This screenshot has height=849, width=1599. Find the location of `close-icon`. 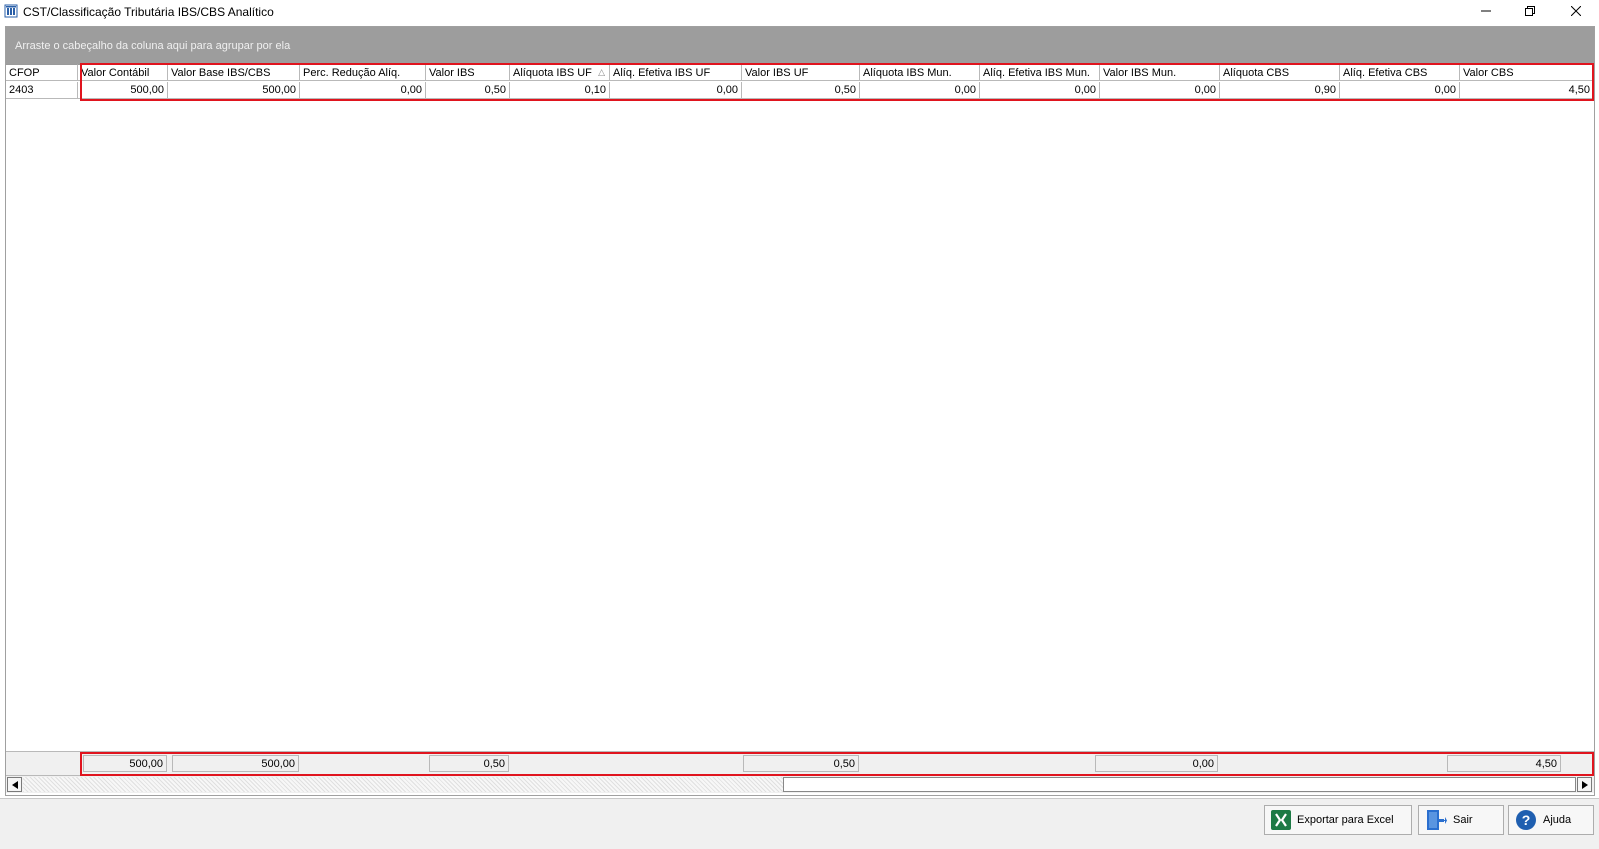

close-icon is located at coordinates (1576, 11).